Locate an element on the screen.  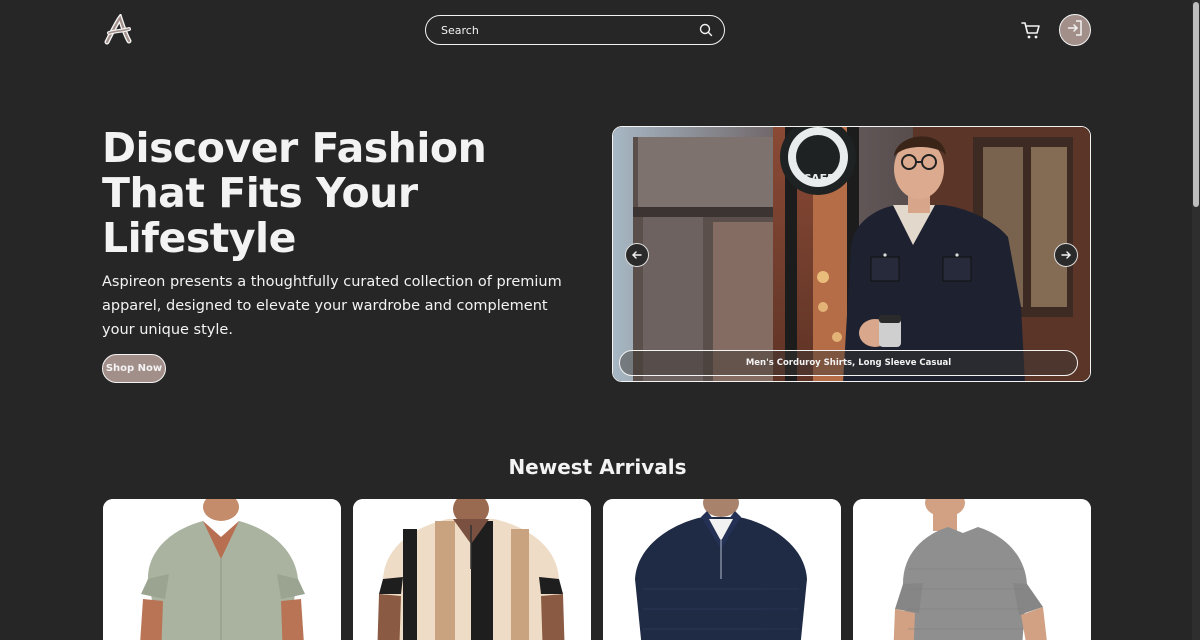
section-title-newest-arrivals: Newest Arrivals is located at coordinates (597, 467).